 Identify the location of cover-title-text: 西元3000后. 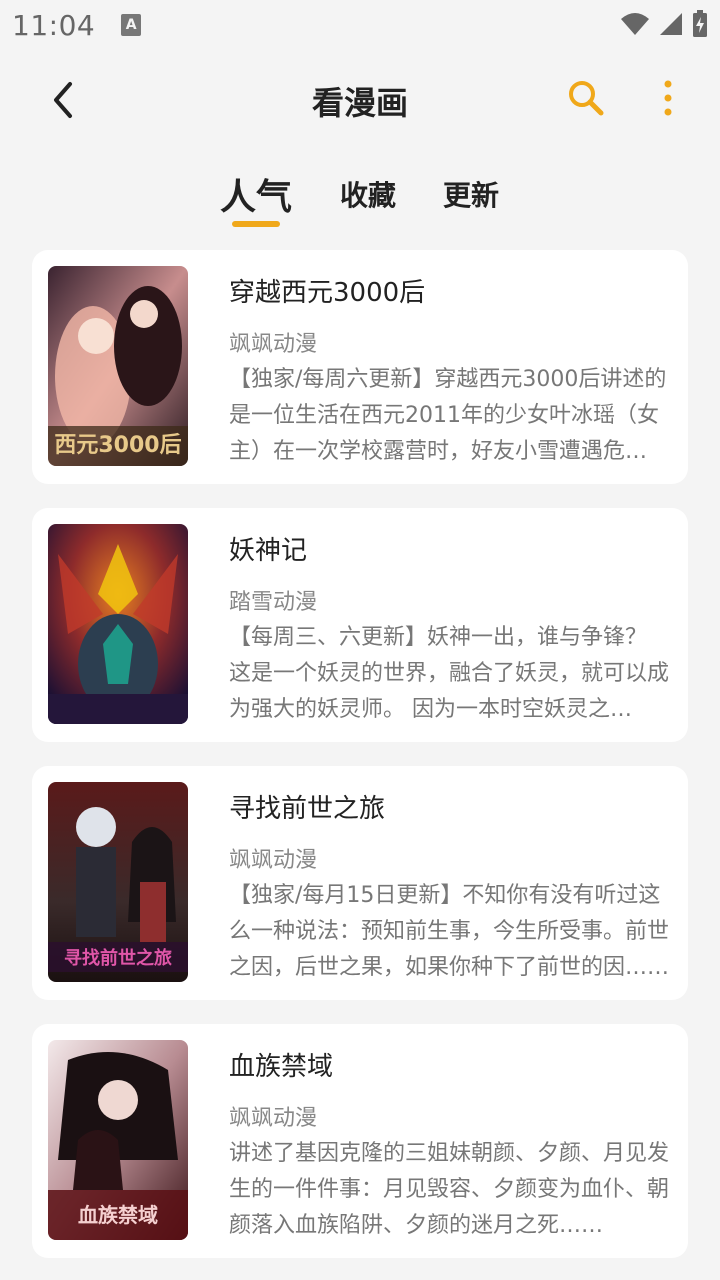
(117, 445).